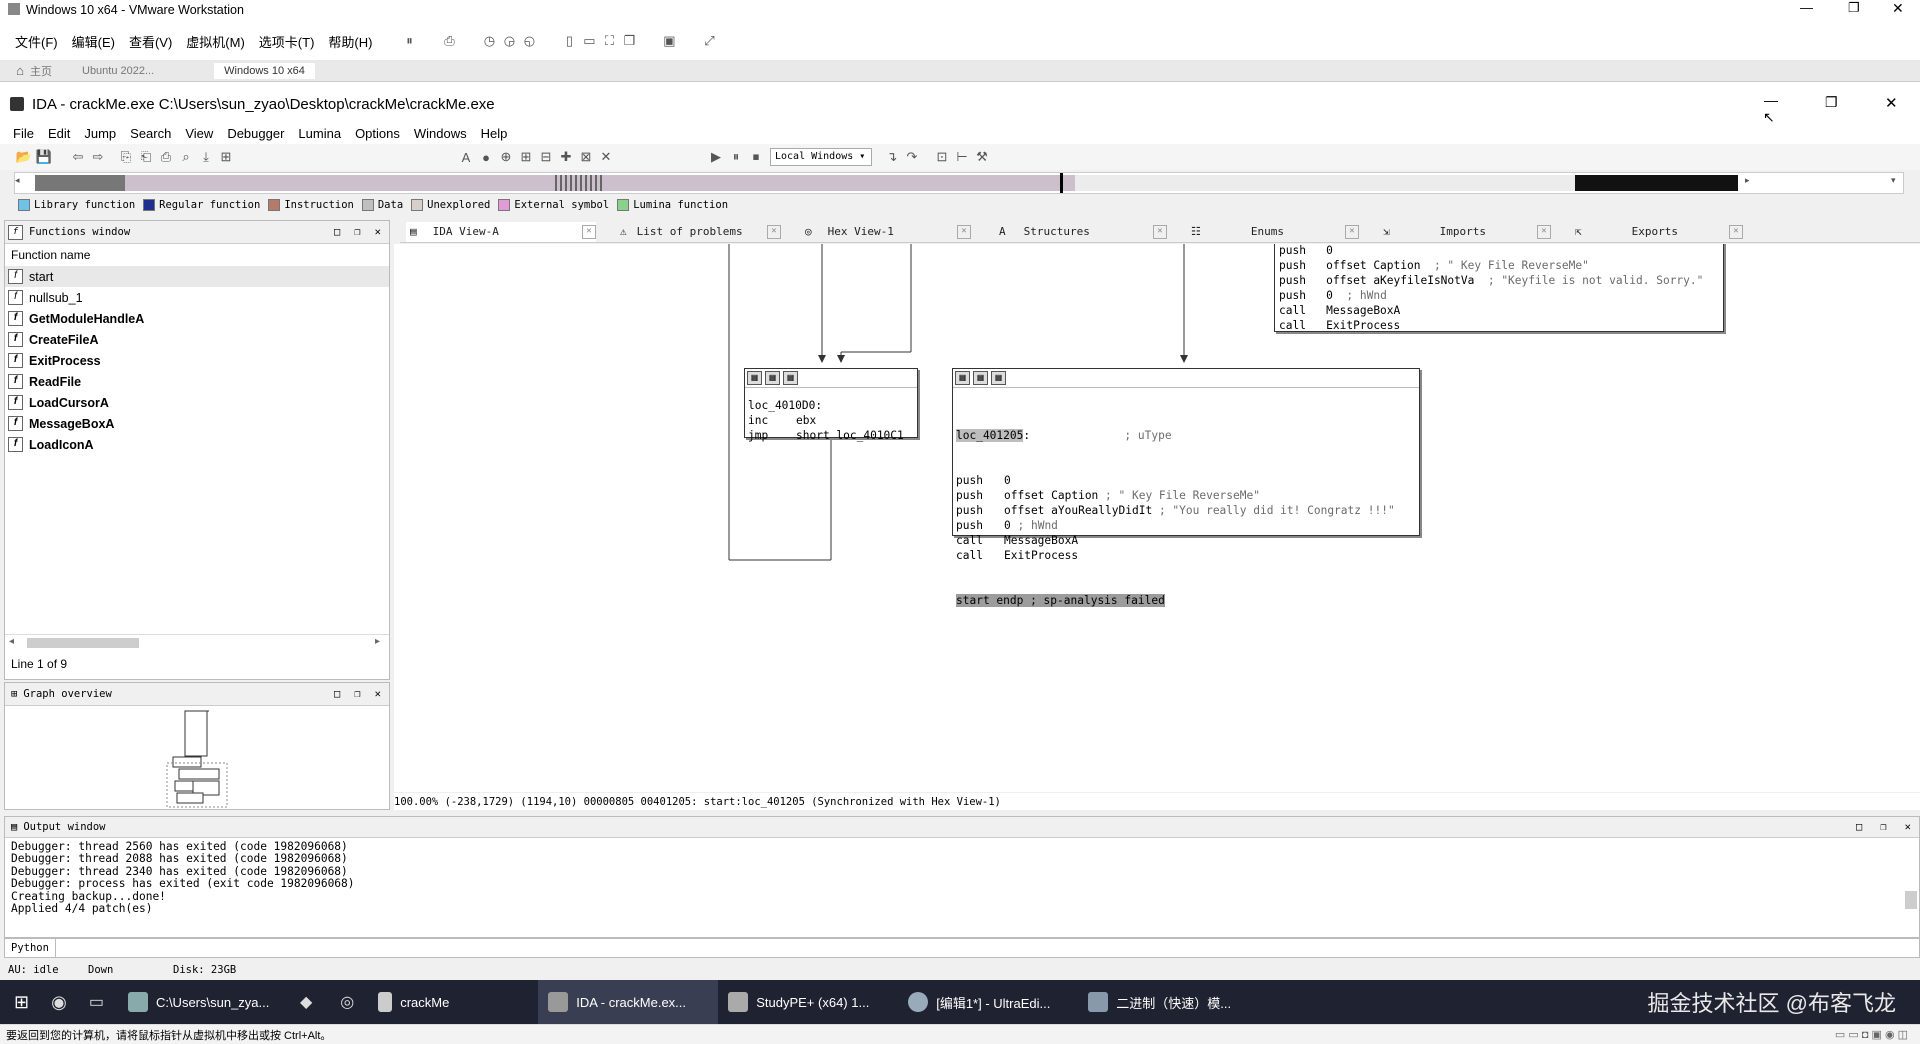 The height and width of the screenshot is (1044, 1920). I want to click on node-collapse-icon: ▦, so click(790, 378).